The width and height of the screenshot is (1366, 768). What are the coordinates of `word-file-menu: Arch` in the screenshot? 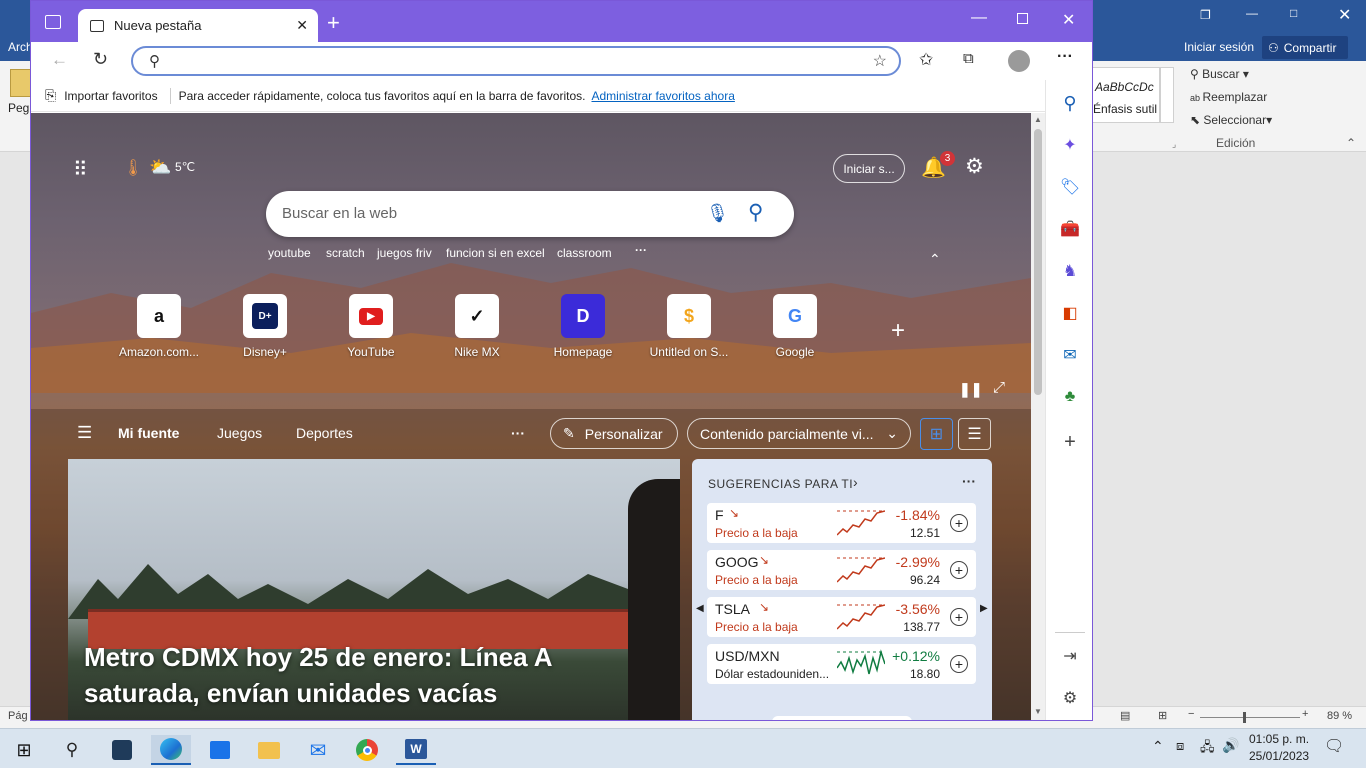 It's located at (20, 47).